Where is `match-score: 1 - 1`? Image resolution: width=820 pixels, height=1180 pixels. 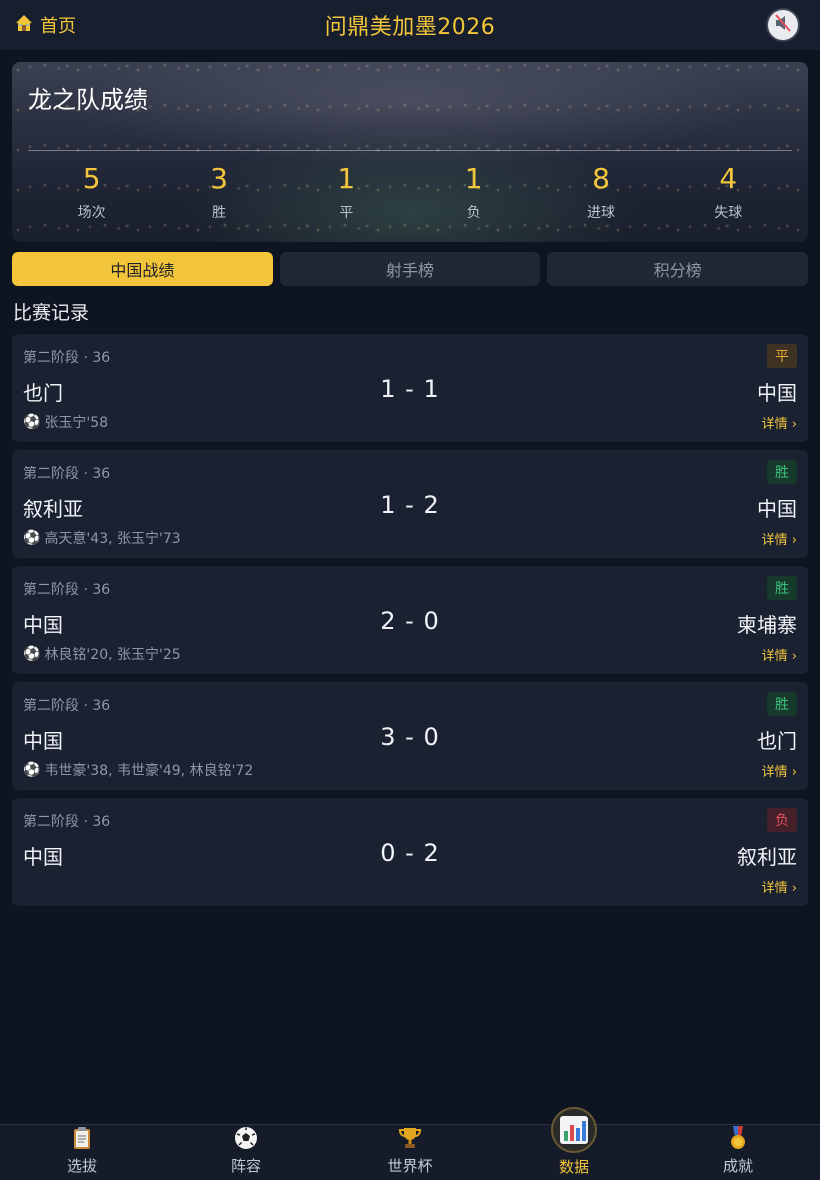
match-score: 1 - 1 is located at coordinates (410, 389).